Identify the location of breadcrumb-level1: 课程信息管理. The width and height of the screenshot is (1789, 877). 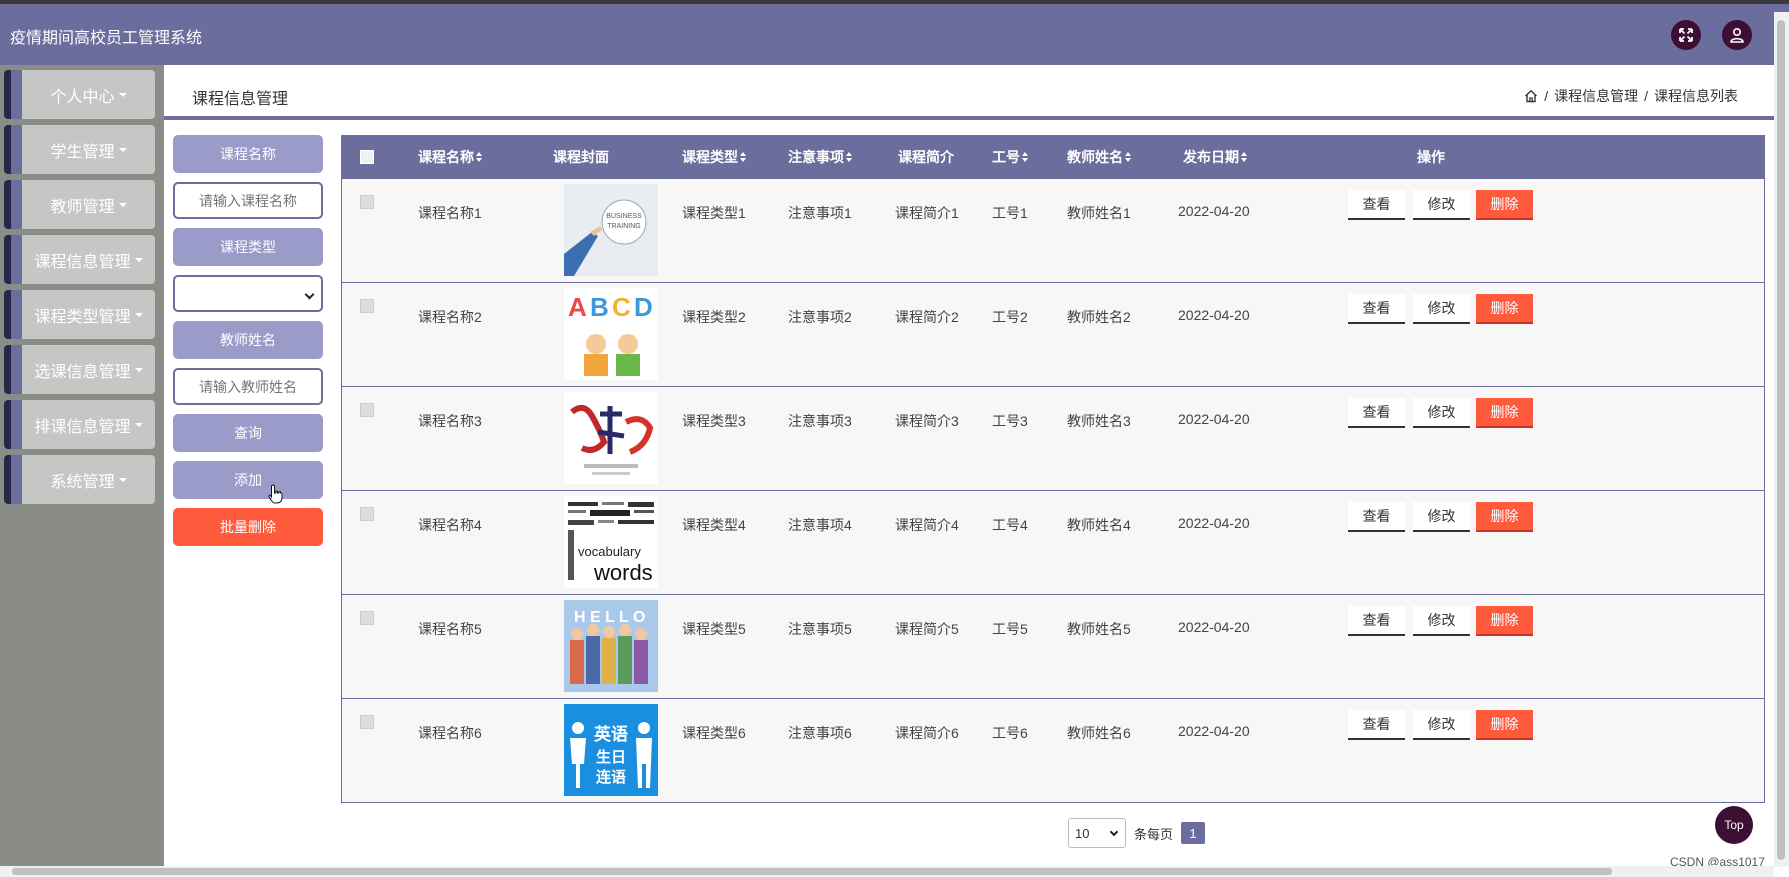
(1596, 96).